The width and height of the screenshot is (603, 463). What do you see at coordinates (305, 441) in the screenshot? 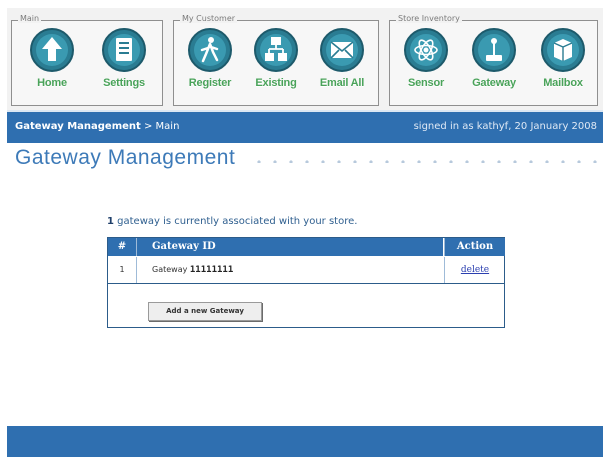
I see `footer-bar` at bounding box center [305, 441].